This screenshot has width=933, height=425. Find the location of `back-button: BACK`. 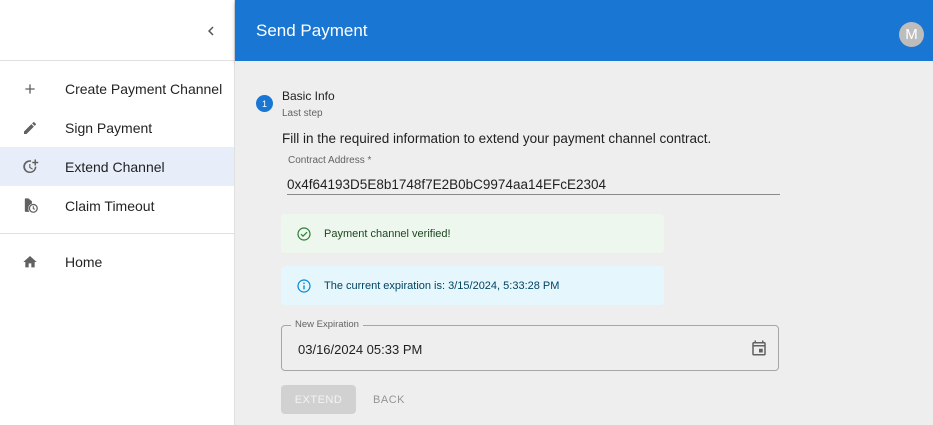

back-button: BACK is located at coordinates (389, 399).